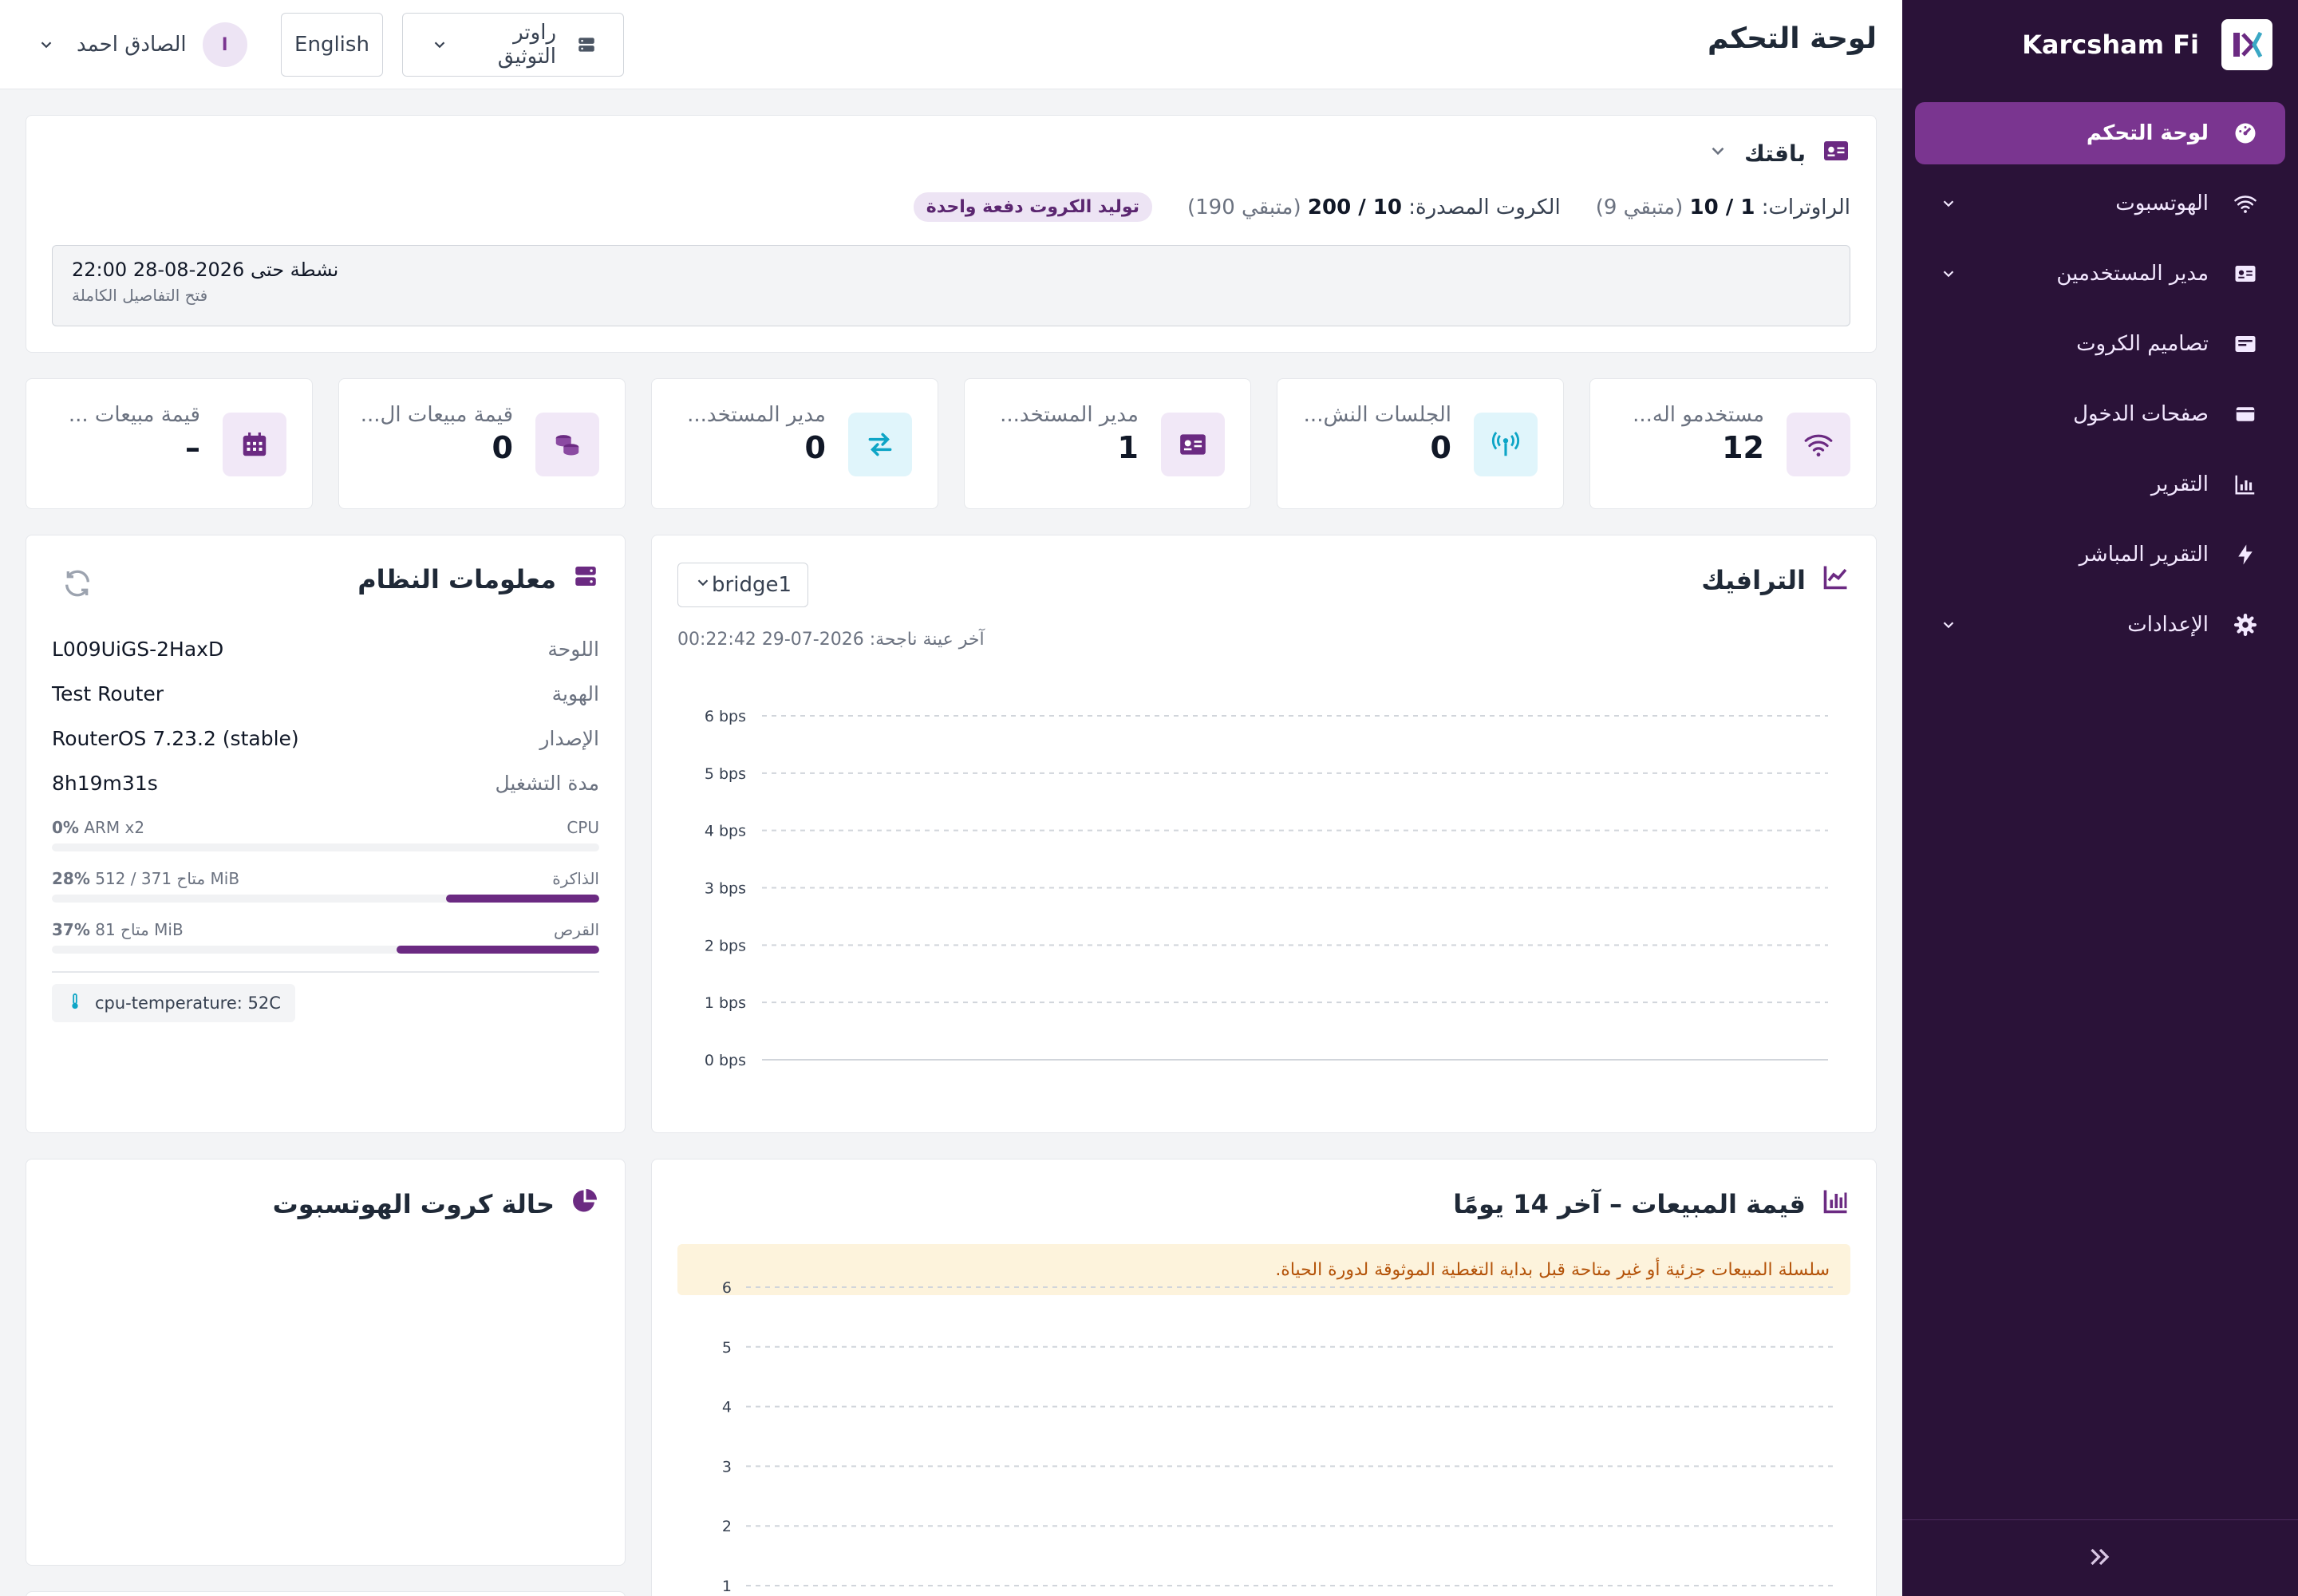 The image size is (2298, 1596). Describe the element at coordinates (325, 649) in the screenshot. I see `sys-row-board: اللوحة L009UiGS-2HaxD` at that location.